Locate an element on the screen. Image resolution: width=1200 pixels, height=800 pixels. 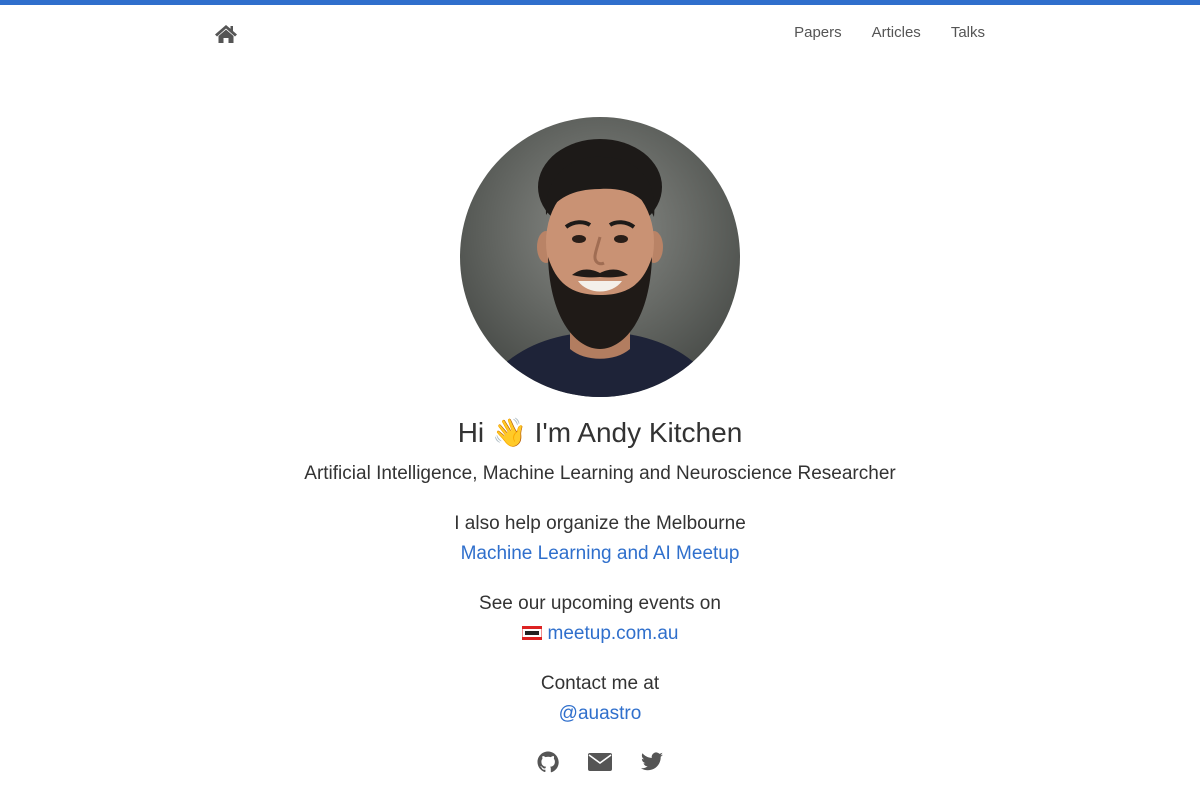
home-link is located at coordinates (226, 34).